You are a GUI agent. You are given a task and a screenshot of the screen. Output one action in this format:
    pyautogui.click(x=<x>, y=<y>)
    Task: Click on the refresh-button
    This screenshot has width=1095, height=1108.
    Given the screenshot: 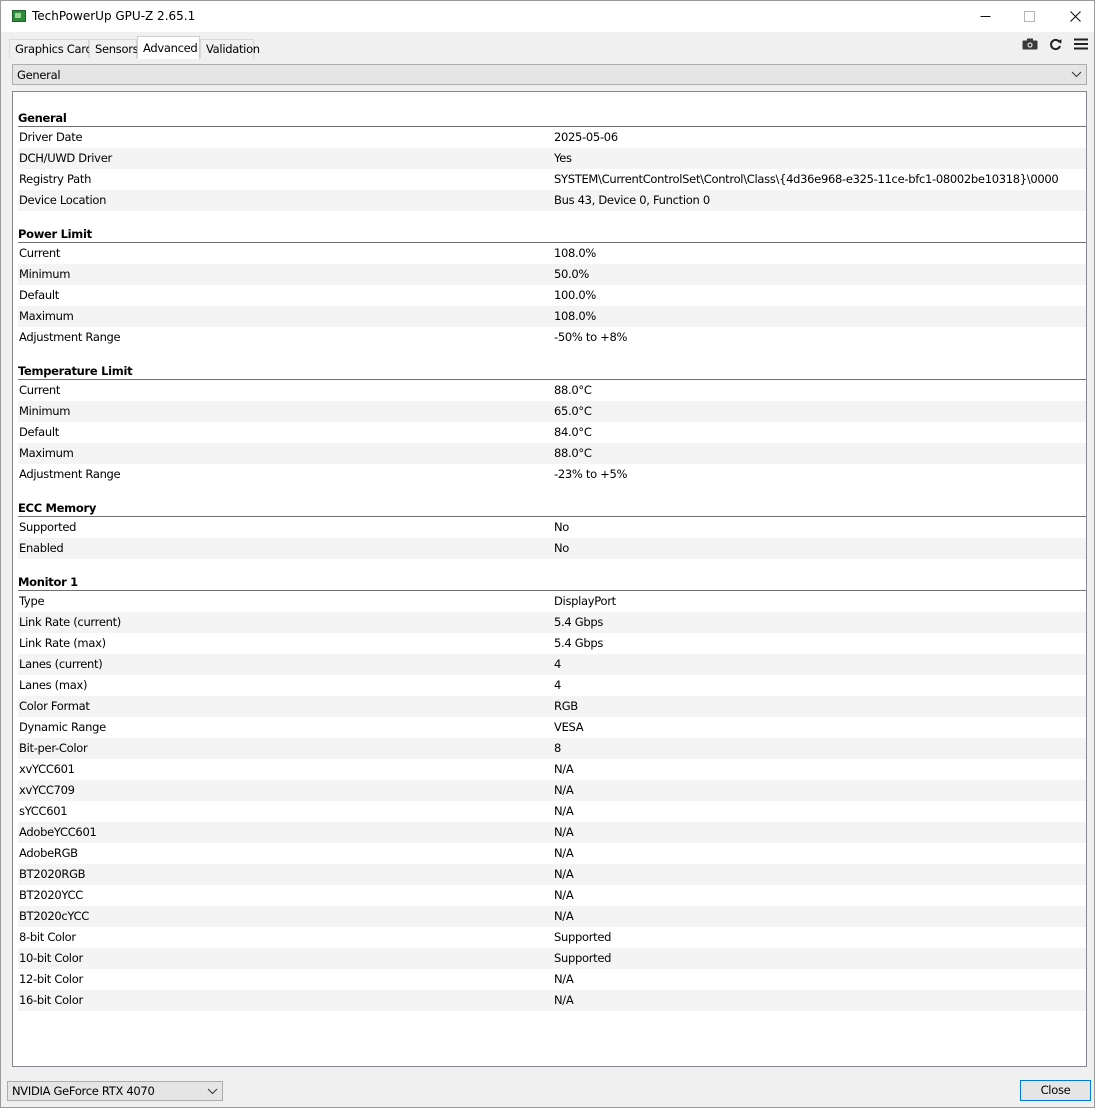 What is the action you would take?
    pyautogui.click(x=1055, y=44)
    